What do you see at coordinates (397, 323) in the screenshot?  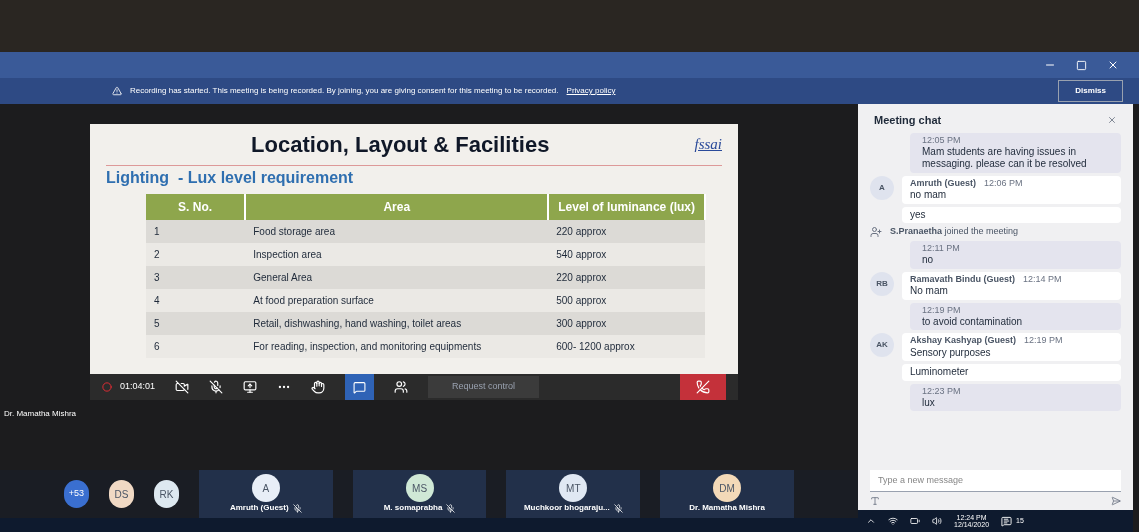 I see `table-cell: Retail, dishwashing, hand washing, toilet areas` at bounding box center [397, 323].